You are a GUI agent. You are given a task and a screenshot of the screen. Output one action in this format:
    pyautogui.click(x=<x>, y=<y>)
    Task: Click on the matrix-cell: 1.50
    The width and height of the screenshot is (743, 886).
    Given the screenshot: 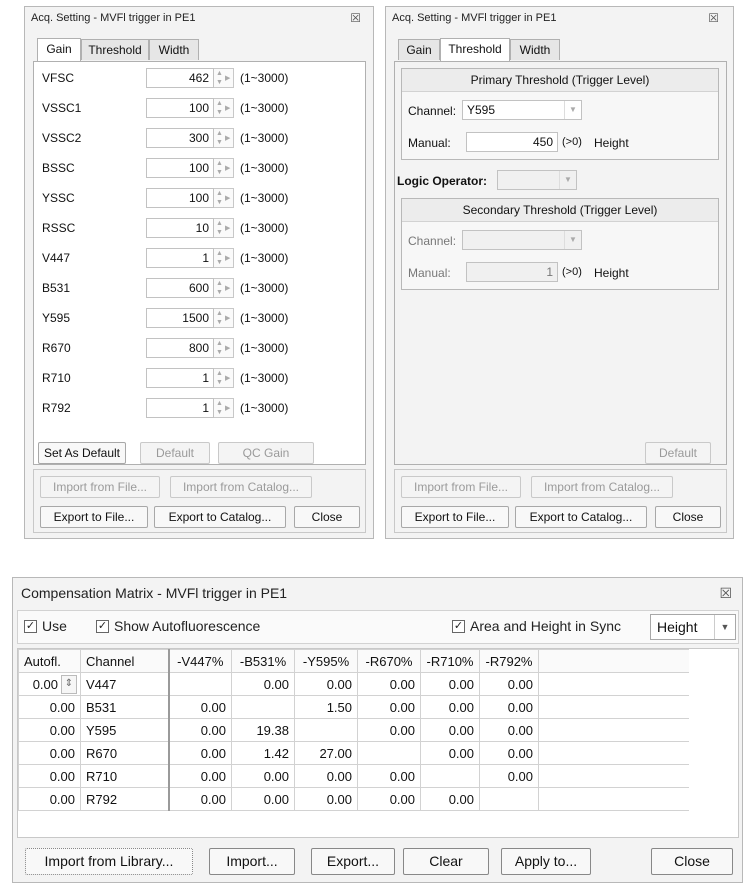 What is the action you would take?
    pyautogui.click(x=326, y=707)
    